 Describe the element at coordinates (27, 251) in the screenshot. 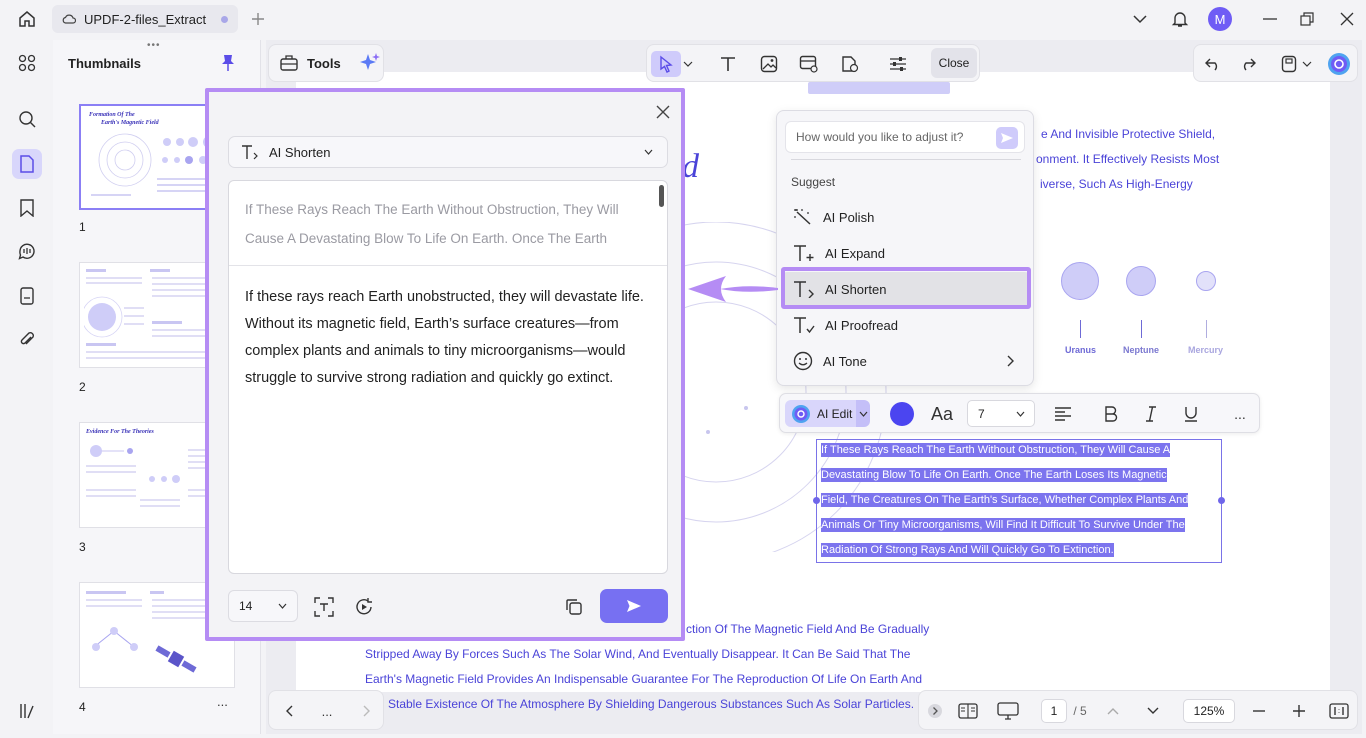

I see `ai-chat-icon` at that location.